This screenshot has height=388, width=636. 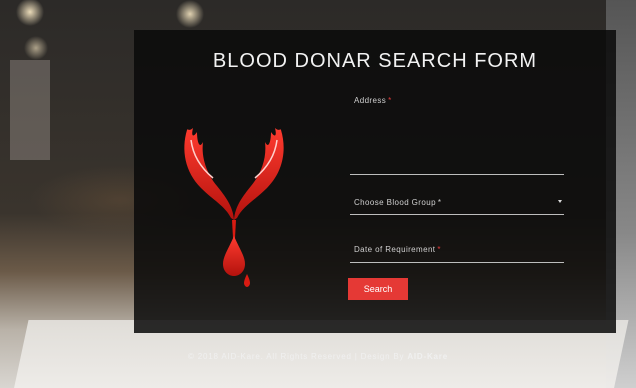 What do you see at coordinates (234, 207) in the screenshot?
I see `hands-blood-drop-logo` at bounding box center [234, 207].